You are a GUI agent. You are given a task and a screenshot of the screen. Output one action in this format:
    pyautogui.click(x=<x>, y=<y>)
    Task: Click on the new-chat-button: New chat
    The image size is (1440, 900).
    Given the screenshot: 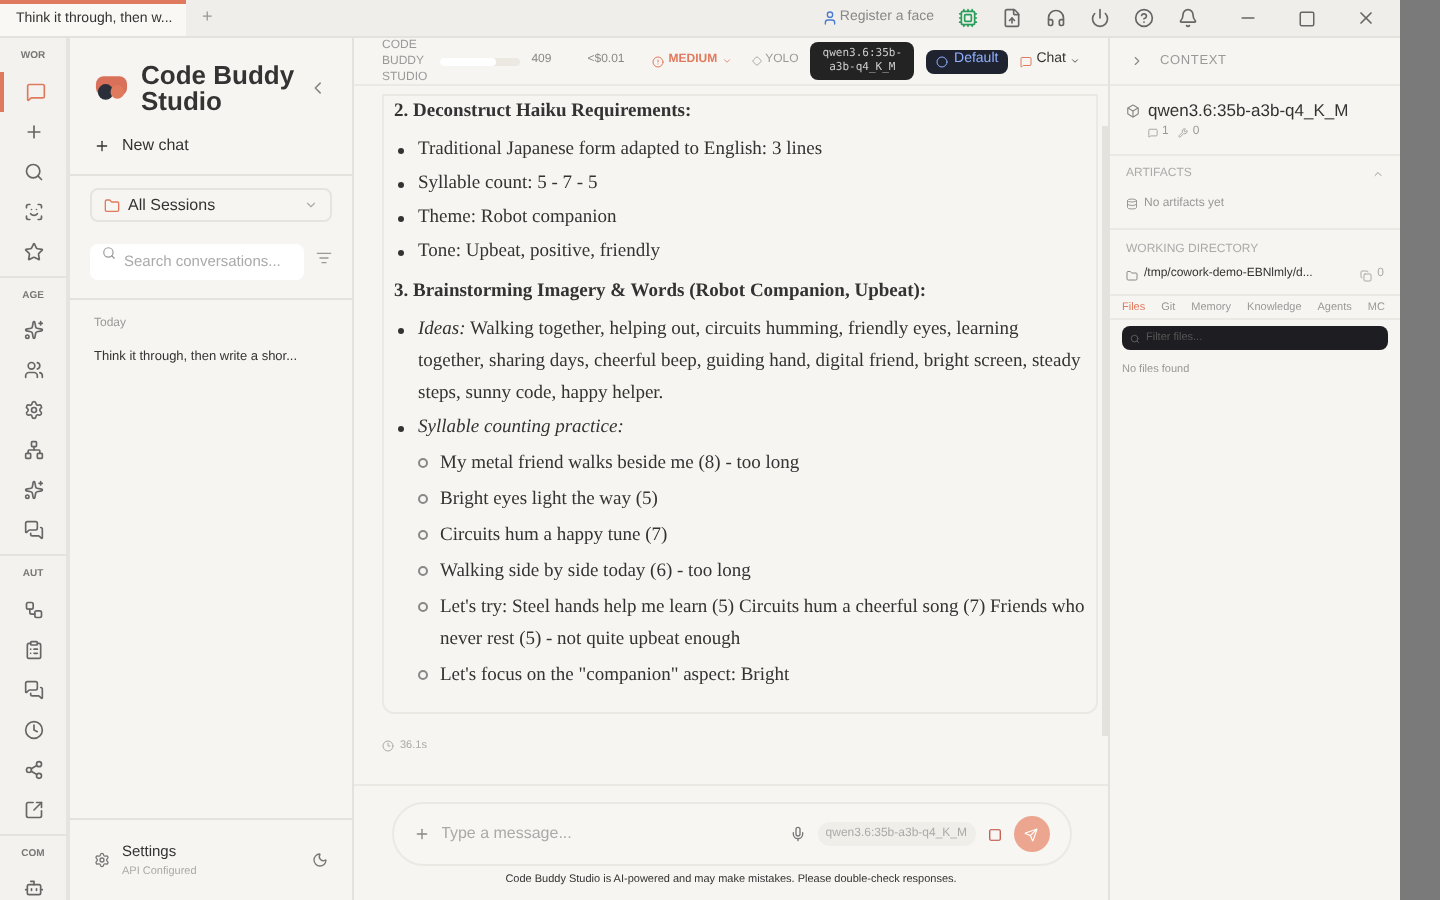 What is the action you would take?
    pyautogui.click(x=211, y=146)
    